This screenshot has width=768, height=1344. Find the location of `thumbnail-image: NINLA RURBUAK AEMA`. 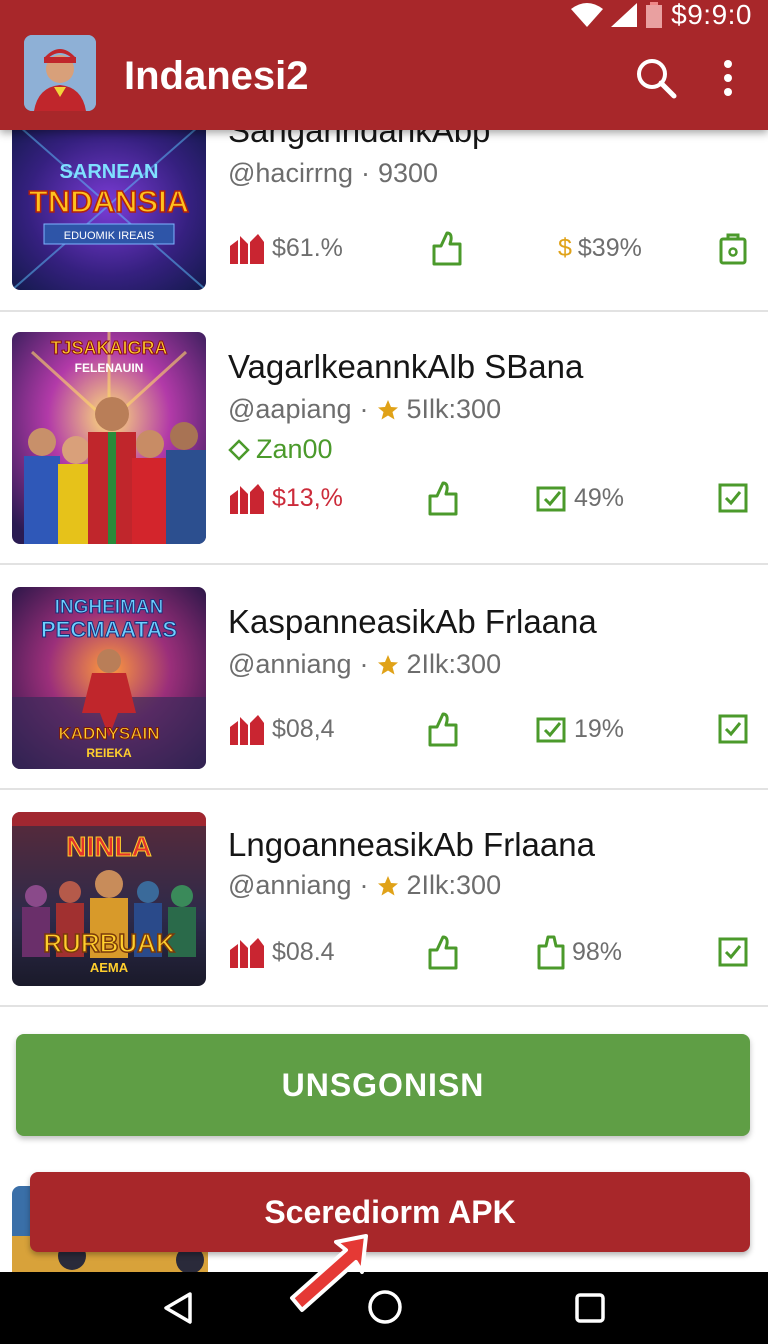

thumbnail-image: NINLA RURBUAK AEMA is located at coordinates (109, 899).